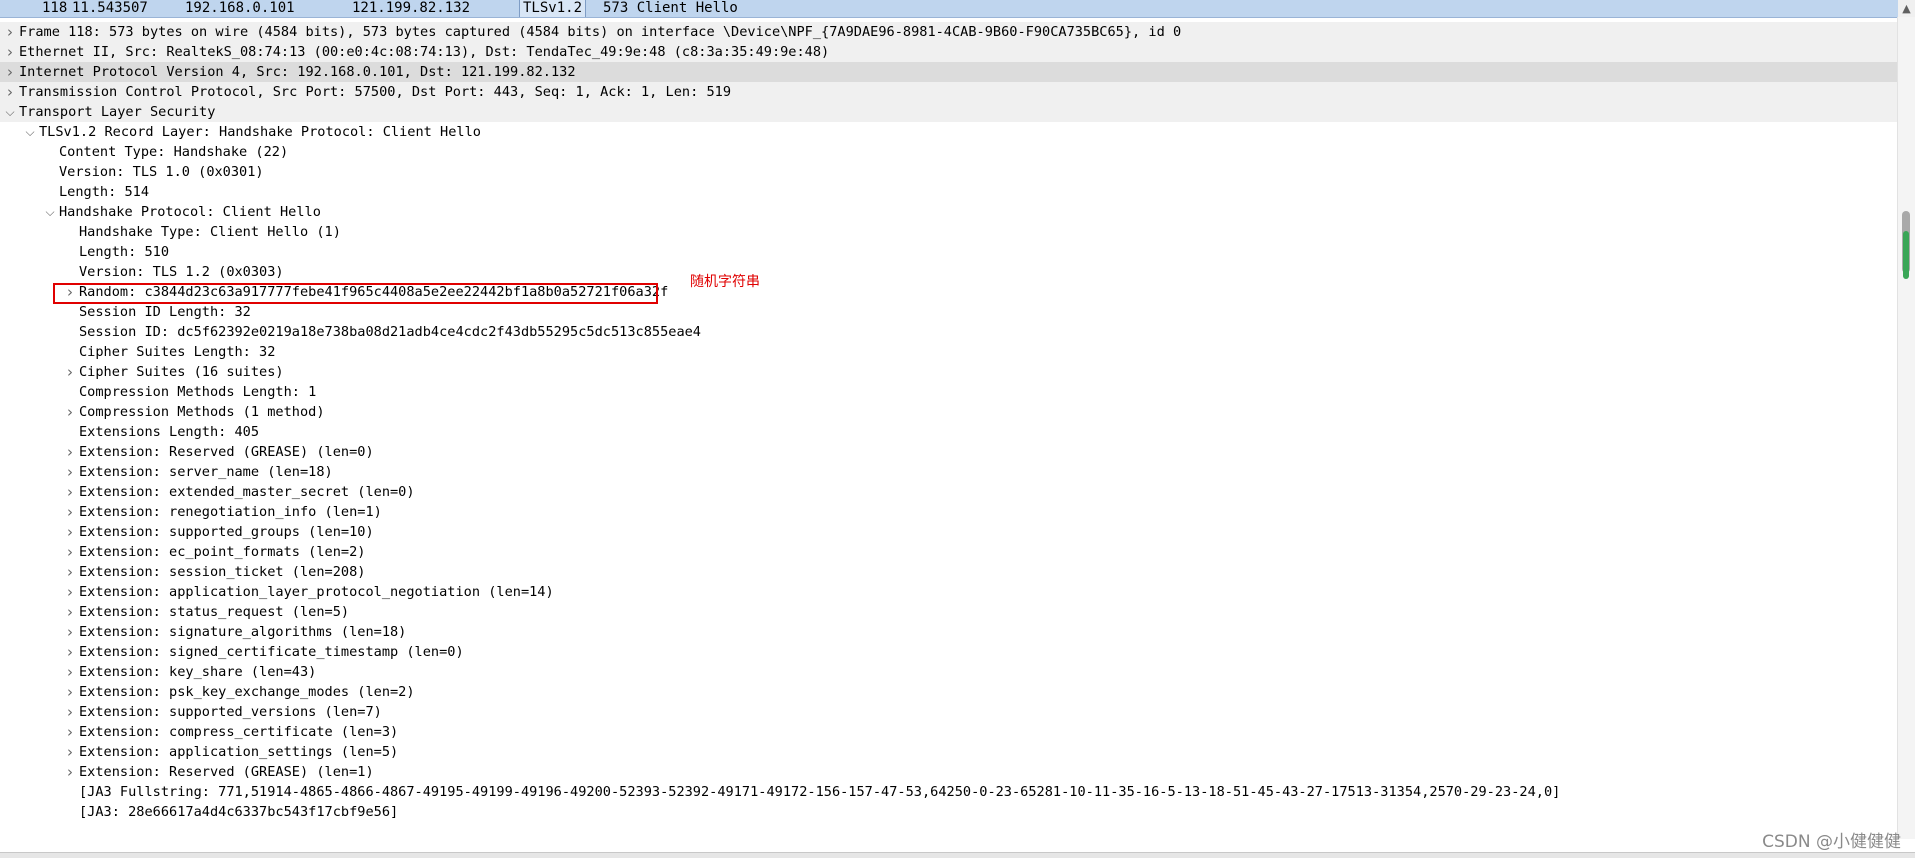 This screenshot has height=858, width=1915. I want to click on tree-item: › Extension: supported_groups (len=10), so click(949, 532).